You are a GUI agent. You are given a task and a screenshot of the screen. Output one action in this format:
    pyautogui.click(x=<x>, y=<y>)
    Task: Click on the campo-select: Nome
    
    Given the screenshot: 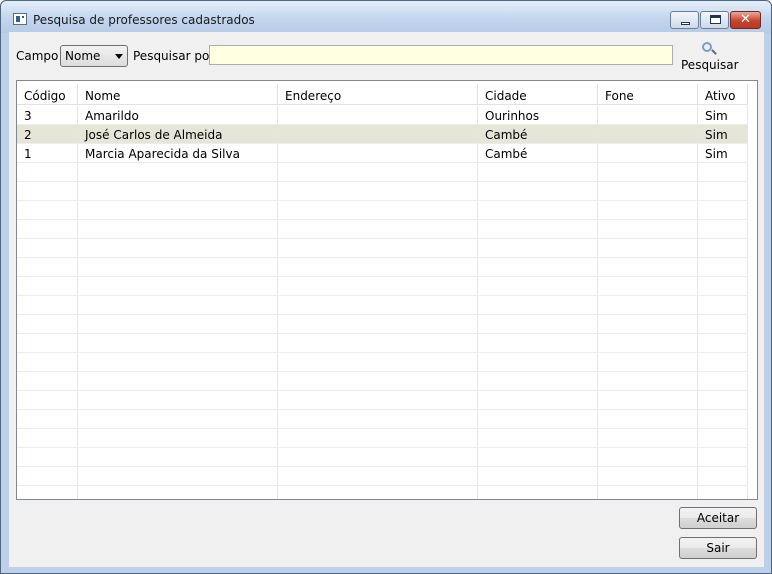 What is the action you would take?
    pyautogui.click(x=94, y=56)
    